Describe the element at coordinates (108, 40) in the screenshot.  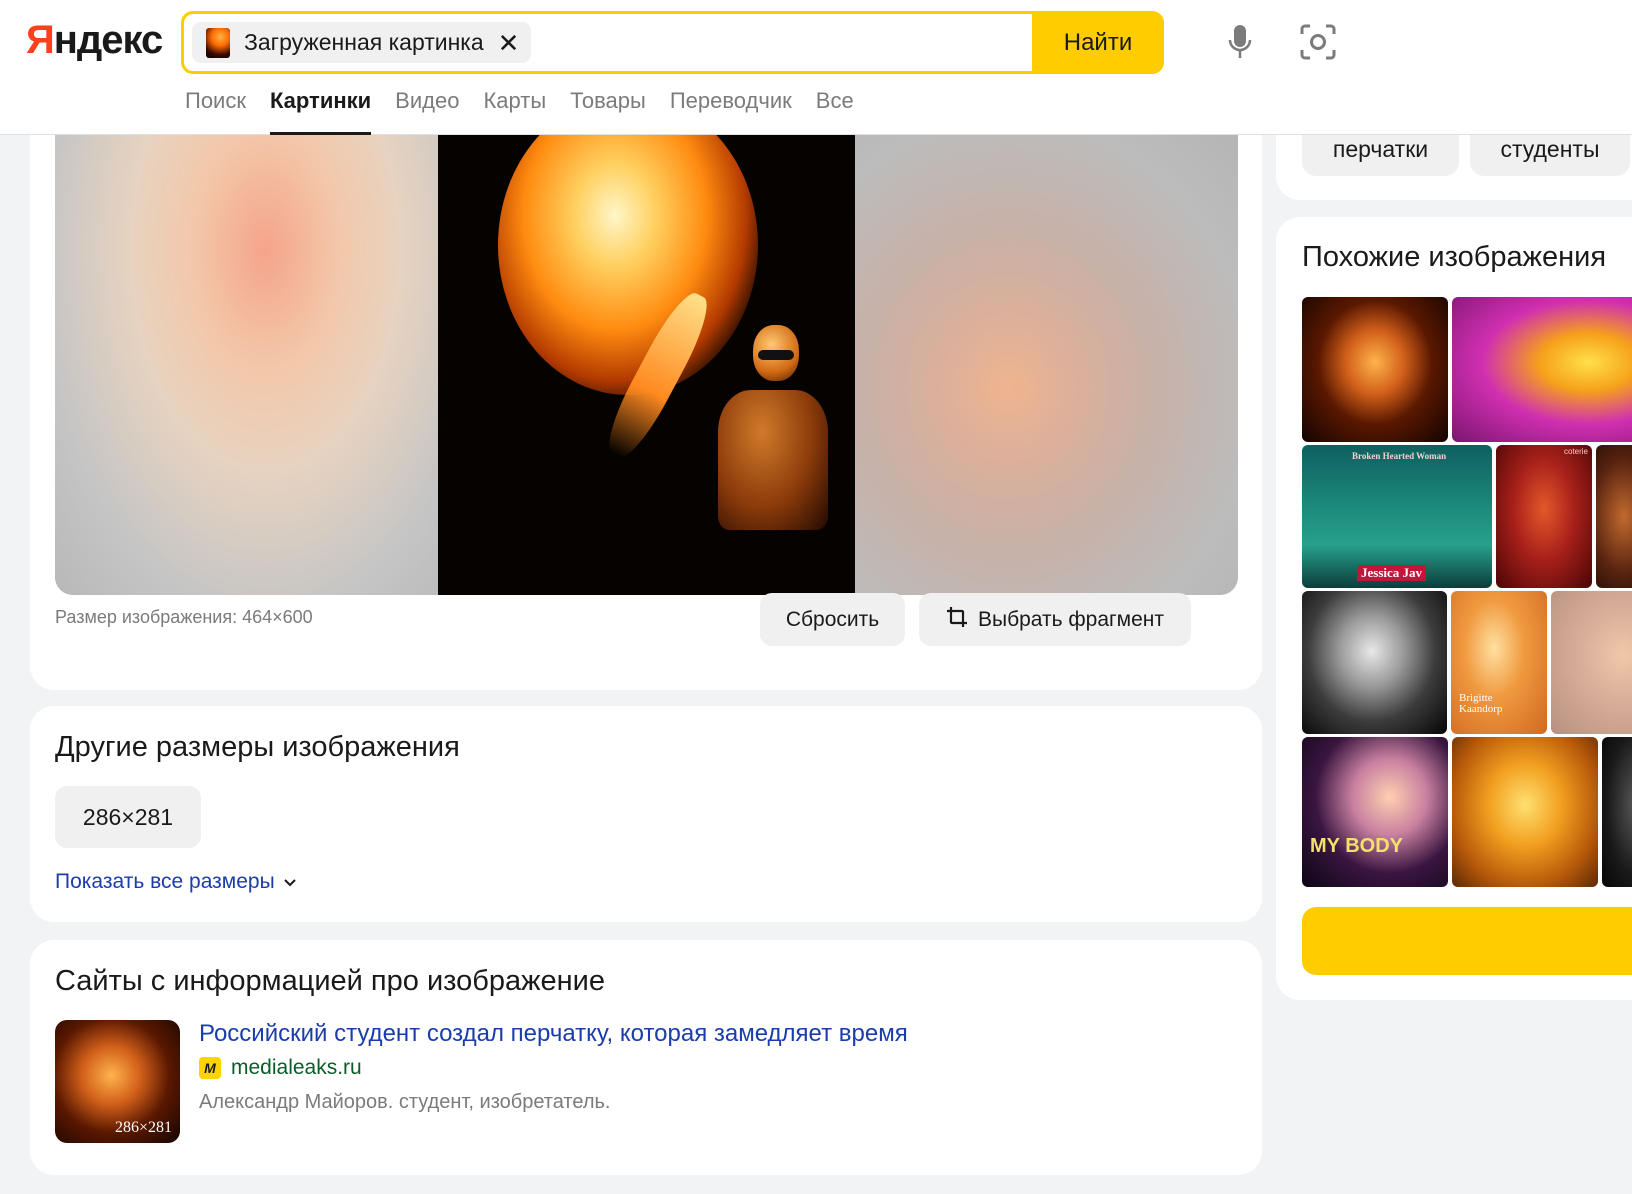
I see `logo-rest: ндекс` at that location.